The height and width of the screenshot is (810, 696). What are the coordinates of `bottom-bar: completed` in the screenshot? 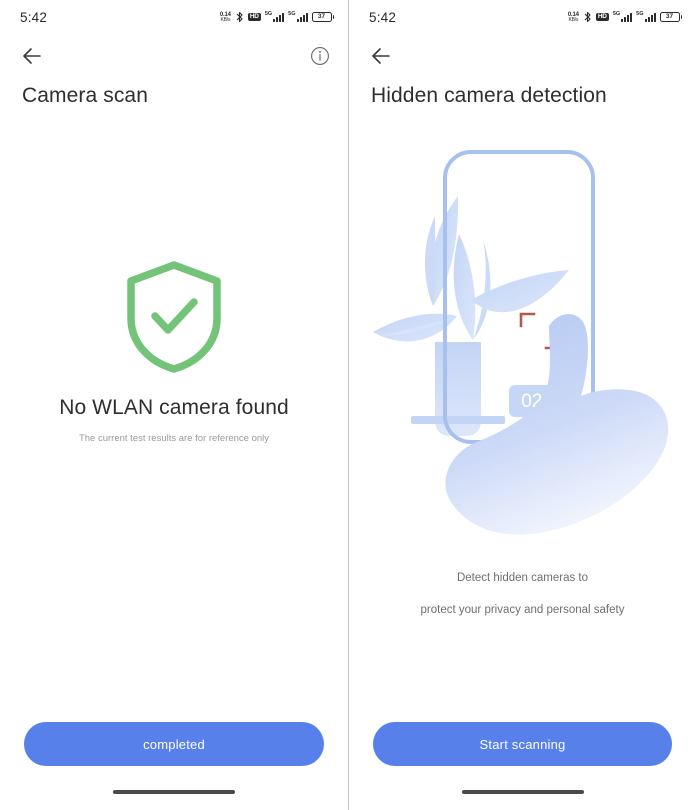 It's located at (174, 766).